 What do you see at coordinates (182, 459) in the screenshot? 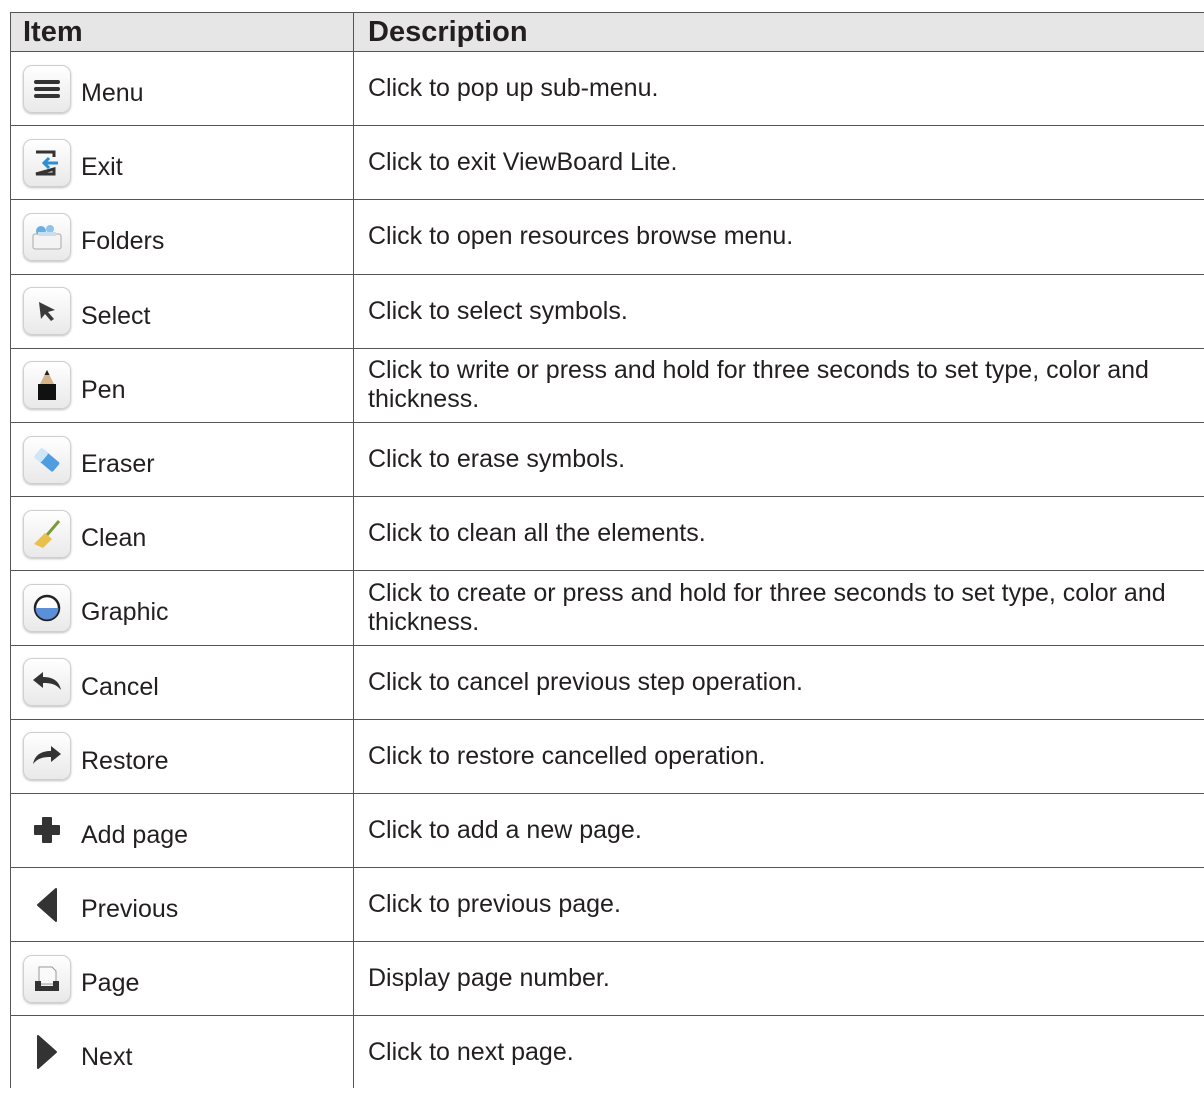
I see `item-cell: Eraser` at bounding box center [182, 459].